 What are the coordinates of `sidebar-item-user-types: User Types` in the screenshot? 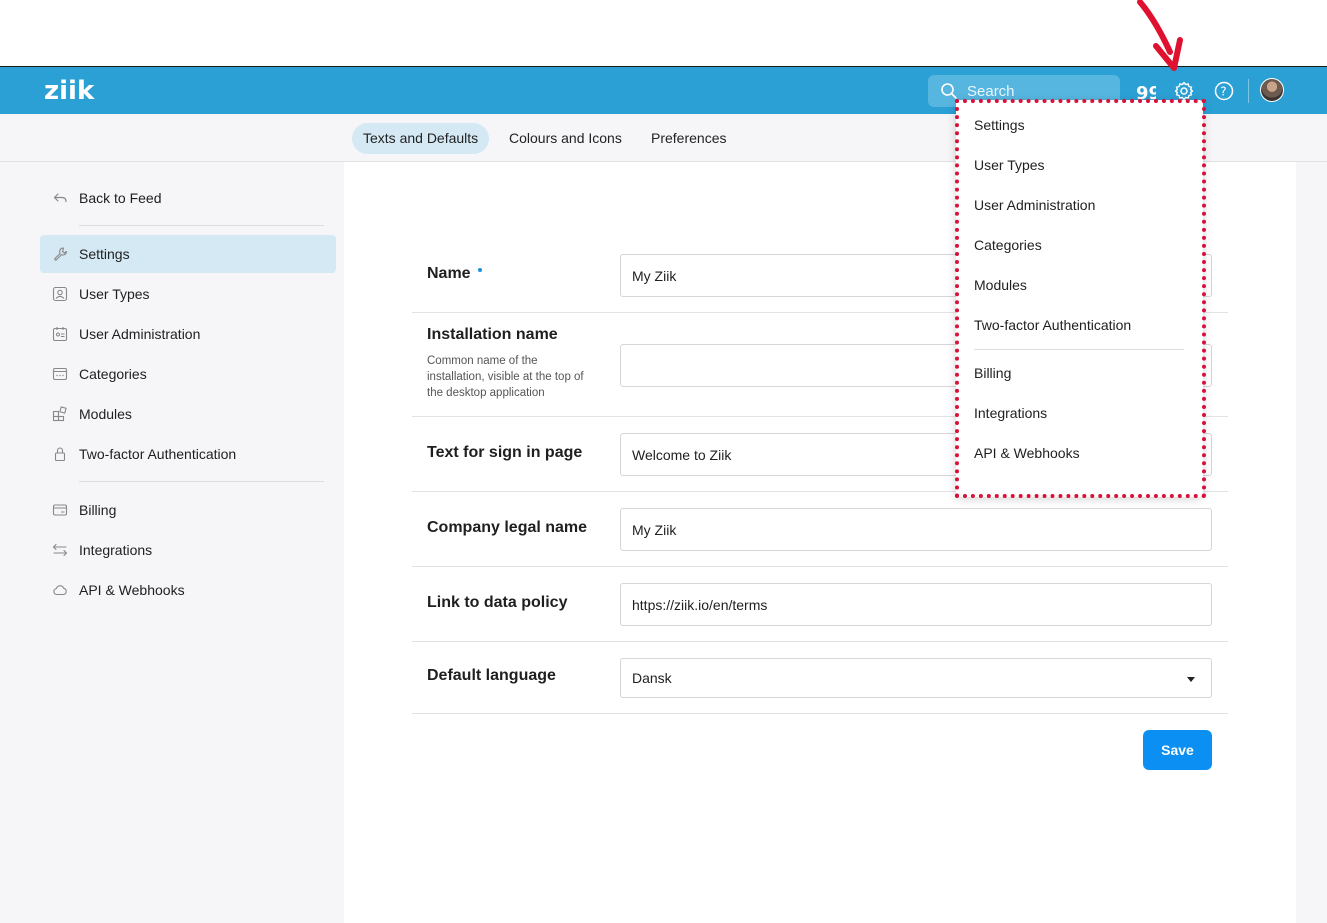 It's located at (188, 294).